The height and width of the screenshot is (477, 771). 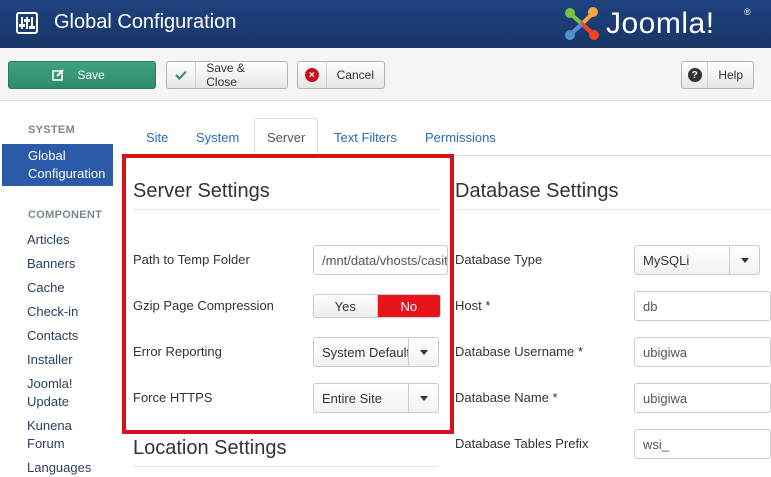 What do you see at coordinates (365, 137) in the screenshot?
I see `tab-text-filters: Text Filters` at bounding box center [365, 137].